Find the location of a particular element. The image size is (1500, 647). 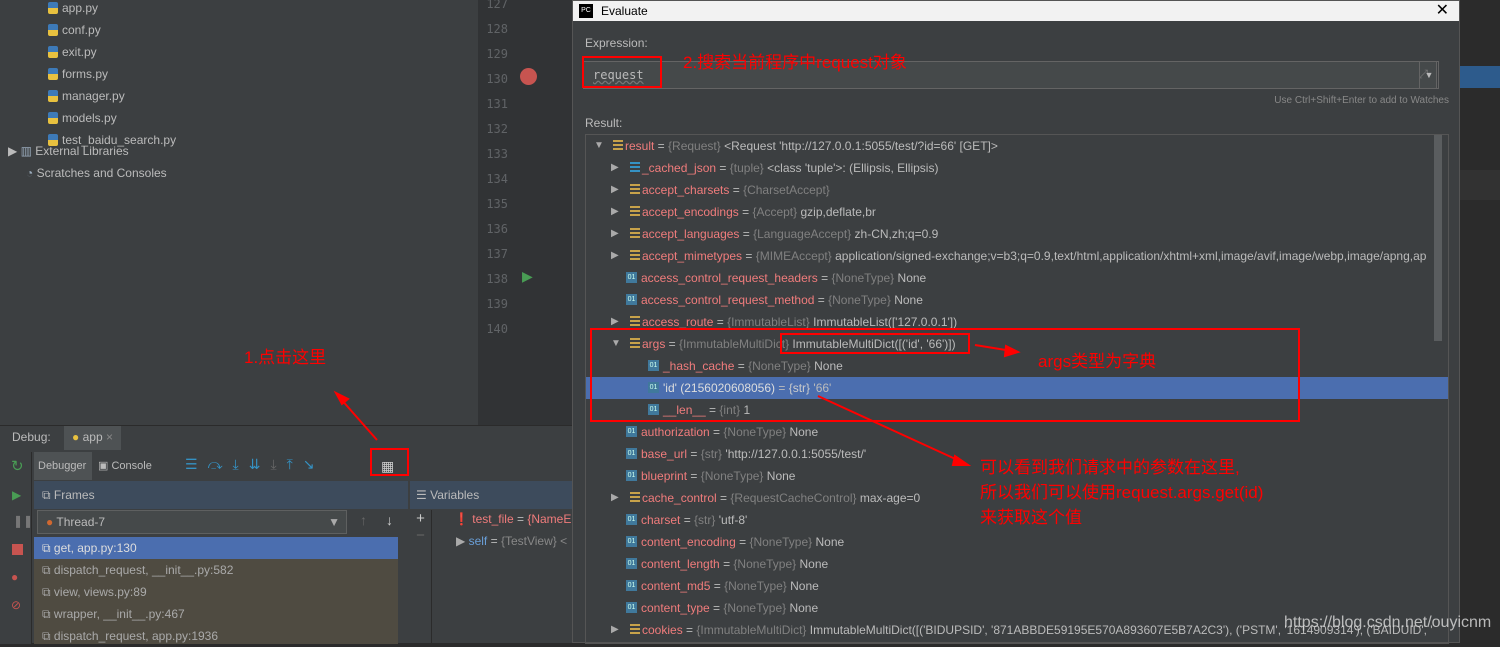

annotation-arrows is located at coordinates (677, 405).